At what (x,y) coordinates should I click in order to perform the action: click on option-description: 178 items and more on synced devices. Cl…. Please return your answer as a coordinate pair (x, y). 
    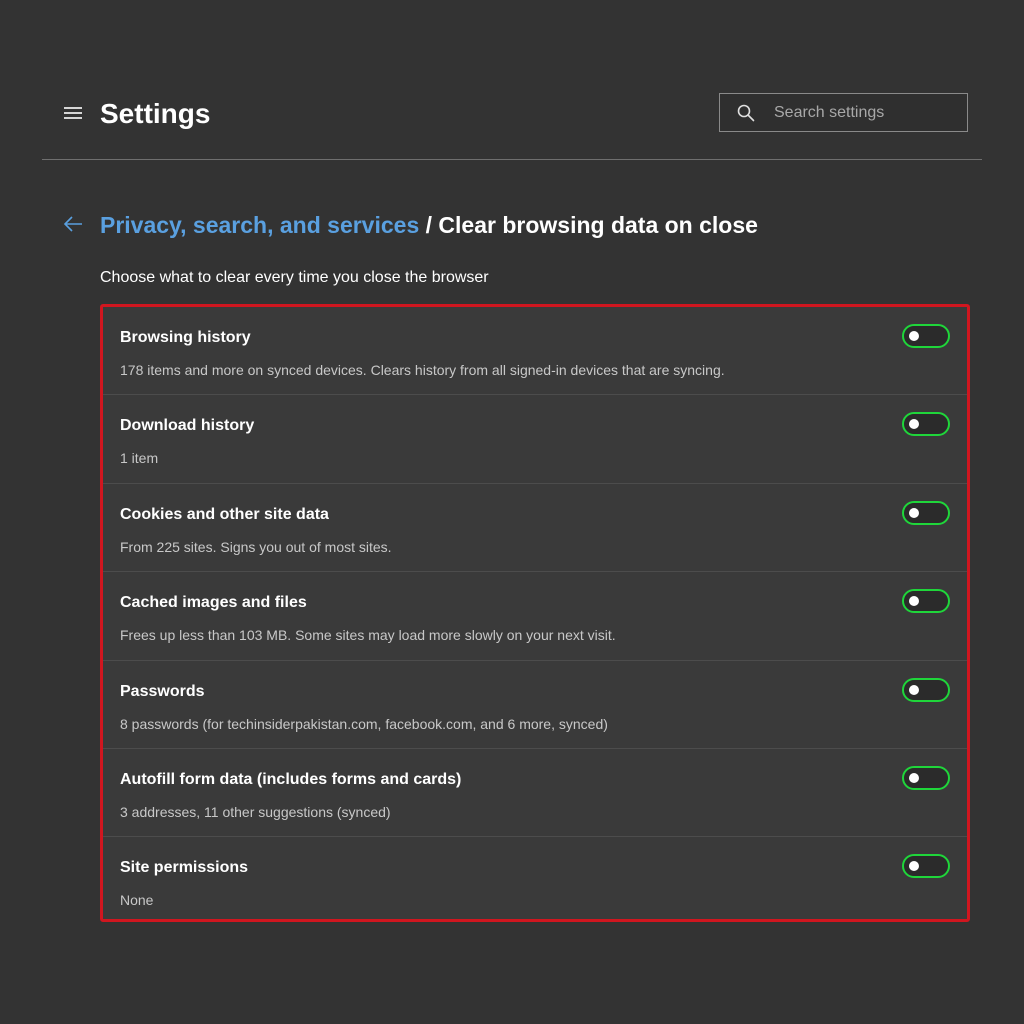
    Looking at the image, I should click on (422, 370).